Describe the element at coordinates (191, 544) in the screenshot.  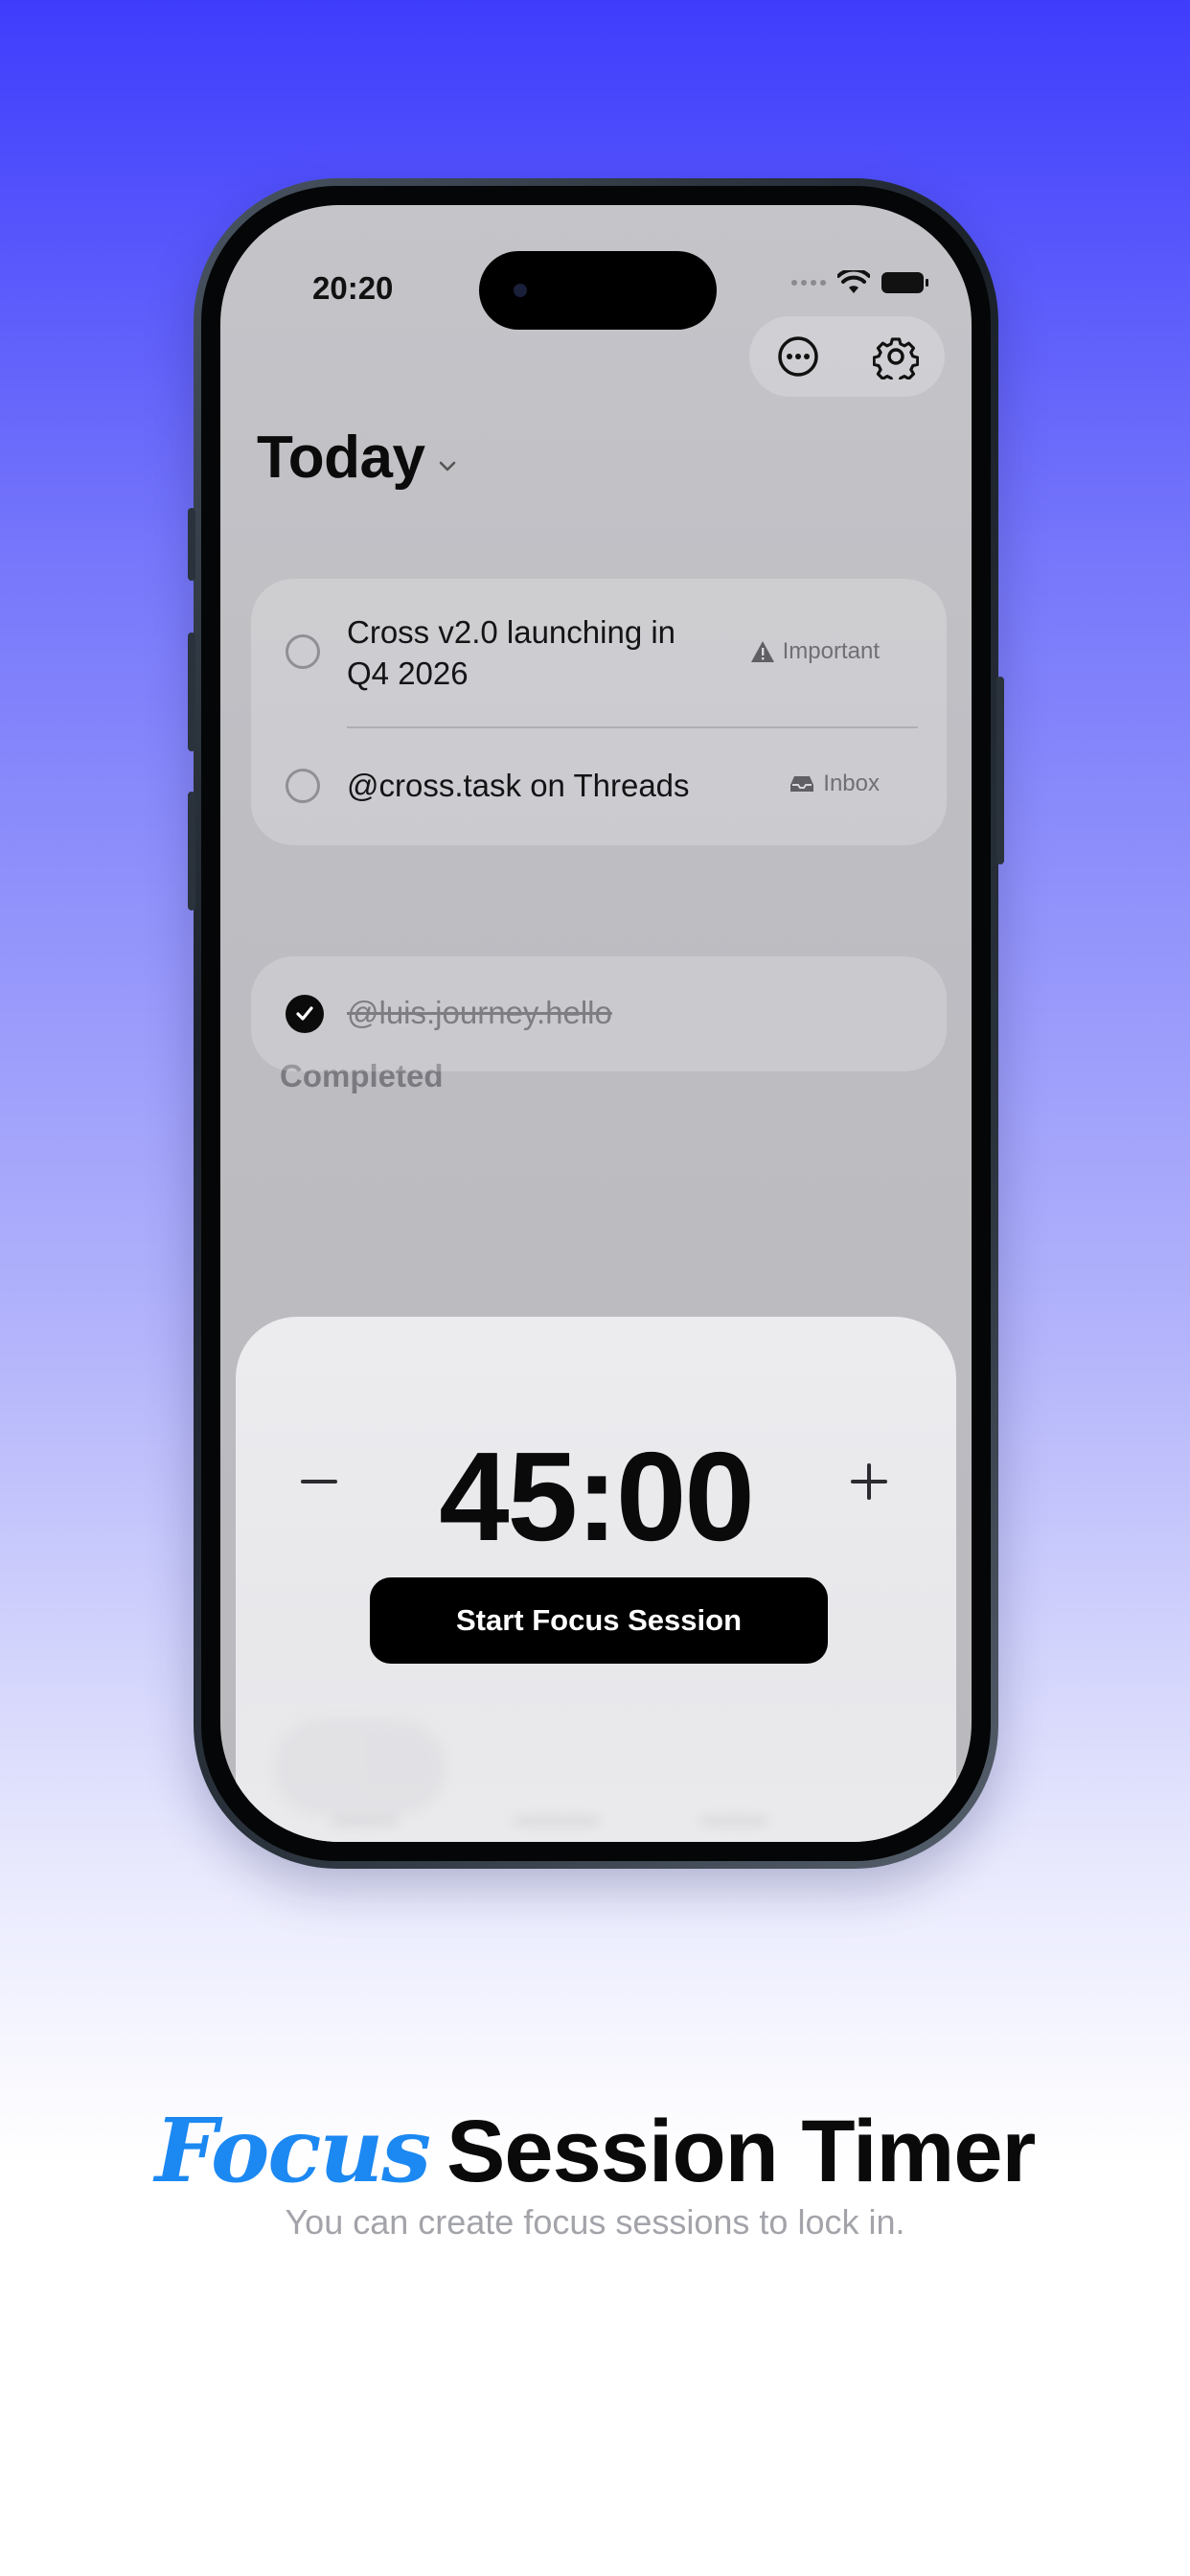
I see `action-button` at that location.